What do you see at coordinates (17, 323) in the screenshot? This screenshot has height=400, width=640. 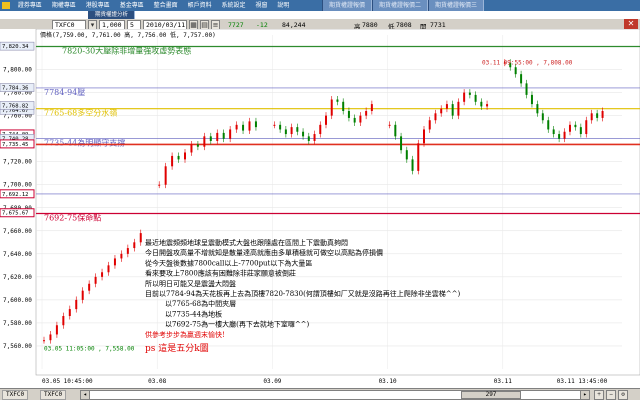 I see `y-tick-label: 7,580.00` at bounding box center [17, 323].